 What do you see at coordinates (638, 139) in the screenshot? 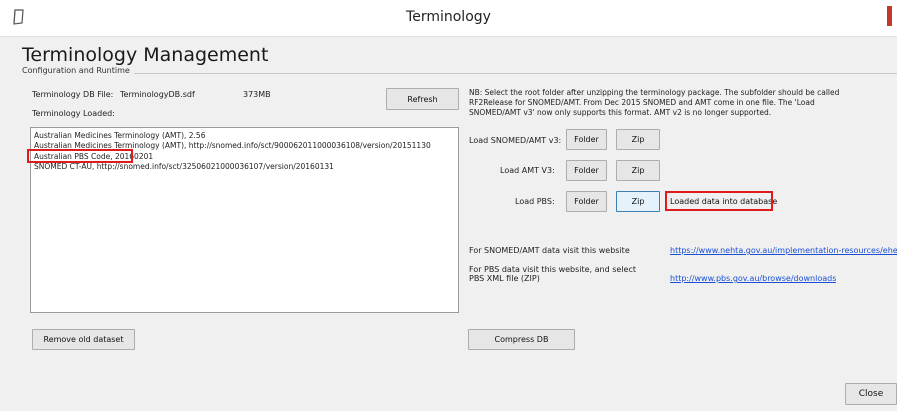
I see `snomed-zip-button: Zip` at bounding box center [638, 139].